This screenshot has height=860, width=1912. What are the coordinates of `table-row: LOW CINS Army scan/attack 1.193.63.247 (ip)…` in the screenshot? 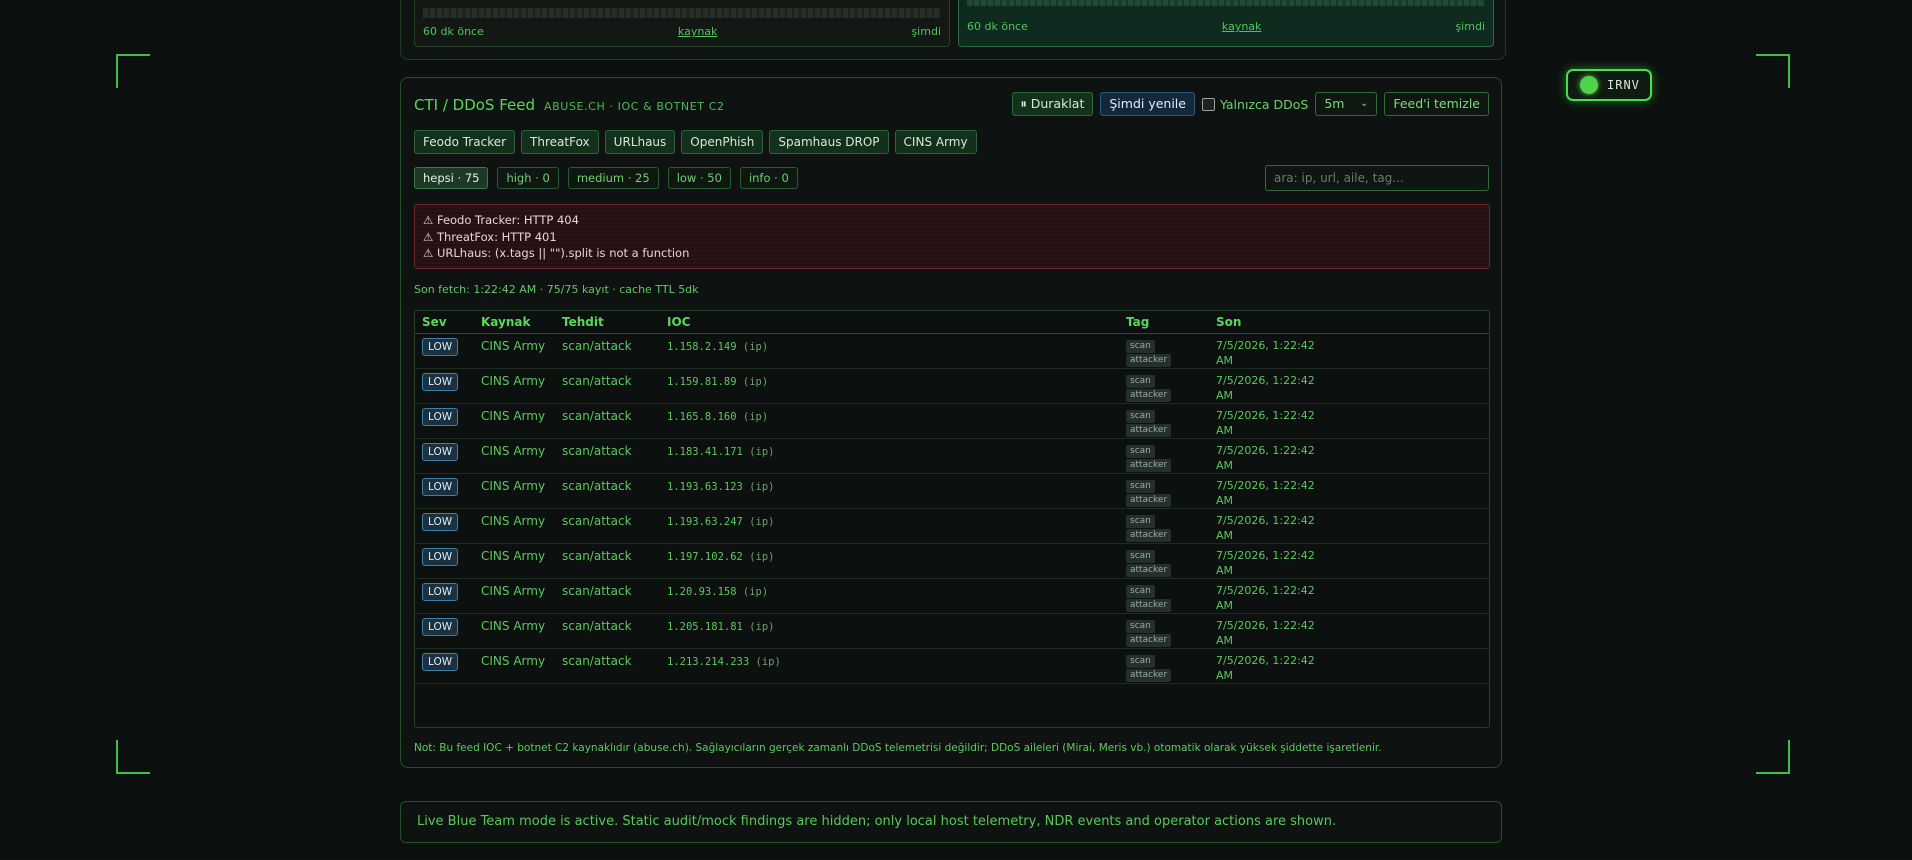 It's located at (952, 526).